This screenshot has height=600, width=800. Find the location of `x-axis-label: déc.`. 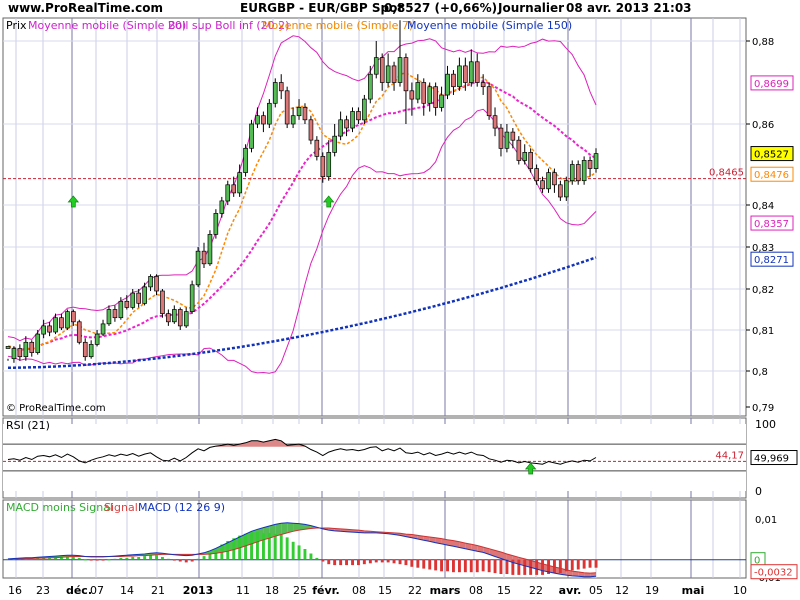

x-axis-label: déc. is located at coordinates (79, 590).